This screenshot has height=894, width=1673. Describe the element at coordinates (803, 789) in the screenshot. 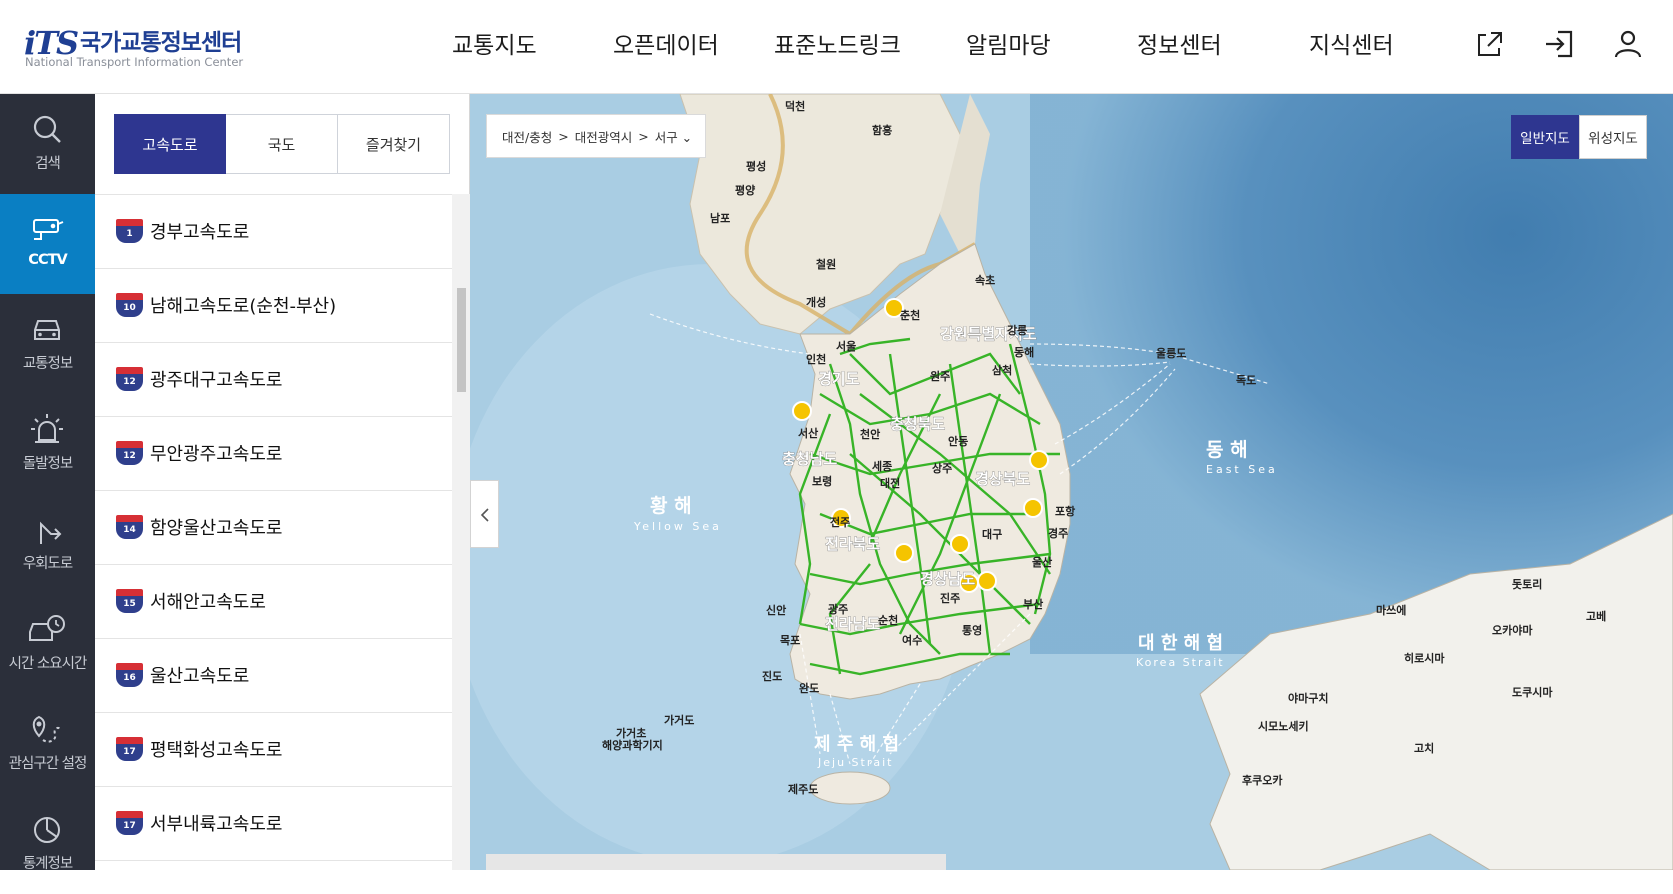

I see `city-label: 제주도` at that location.